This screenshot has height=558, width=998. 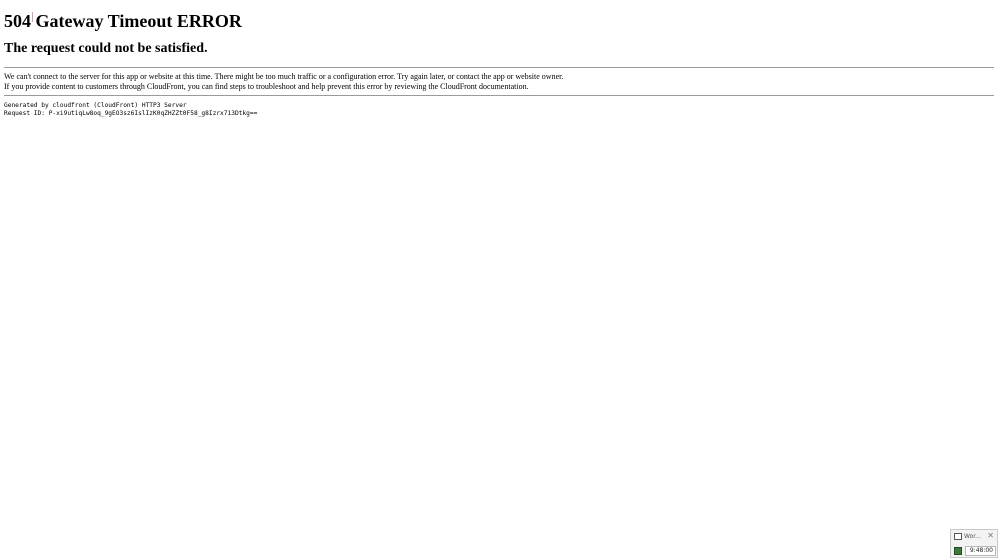 I want to click on text-cursor, so click(x=32, y=17).